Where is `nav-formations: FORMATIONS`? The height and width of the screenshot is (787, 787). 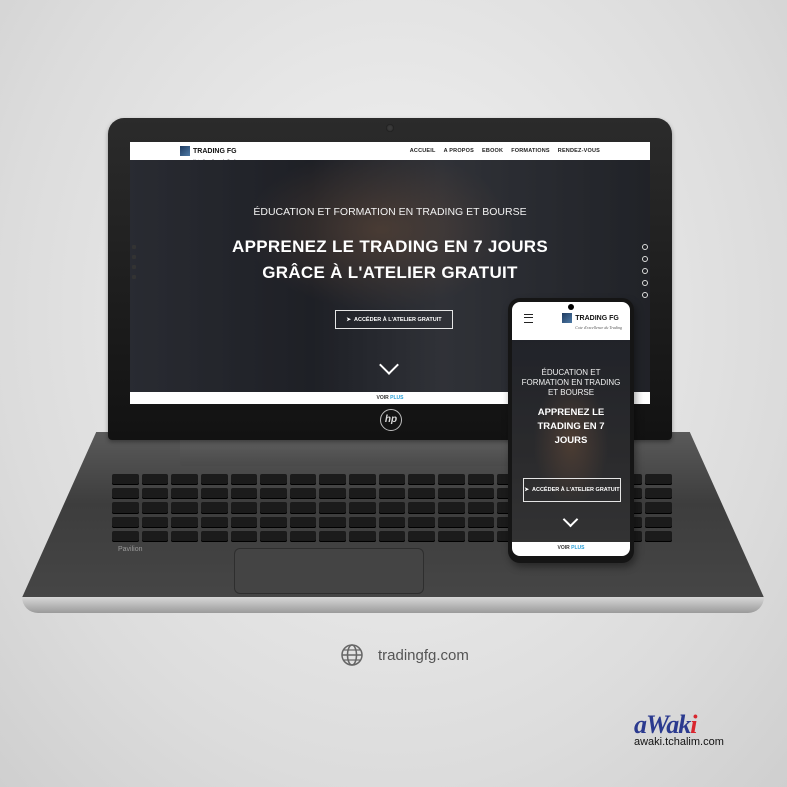
nav-formations: FORMATIONS is located at coordinates (530, 151).